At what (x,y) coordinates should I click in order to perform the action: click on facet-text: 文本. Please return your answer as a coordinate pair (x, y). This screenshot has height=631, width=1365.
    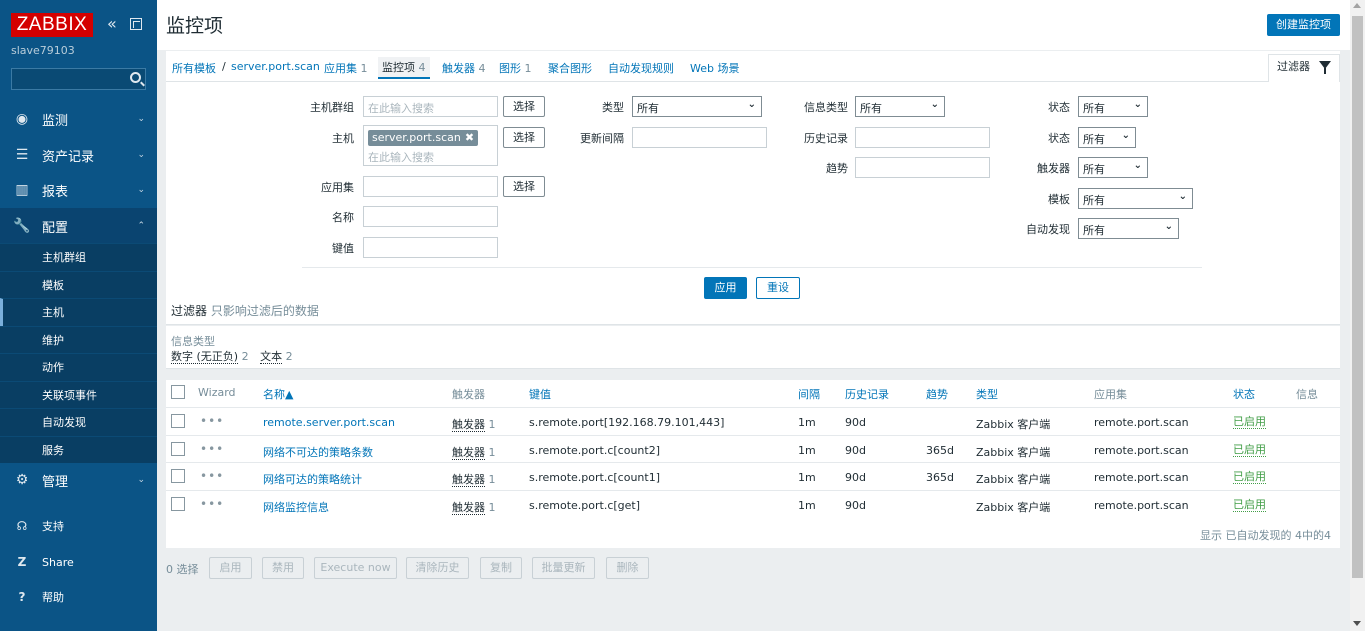
    Looking at the image, I should click on (271, 357).